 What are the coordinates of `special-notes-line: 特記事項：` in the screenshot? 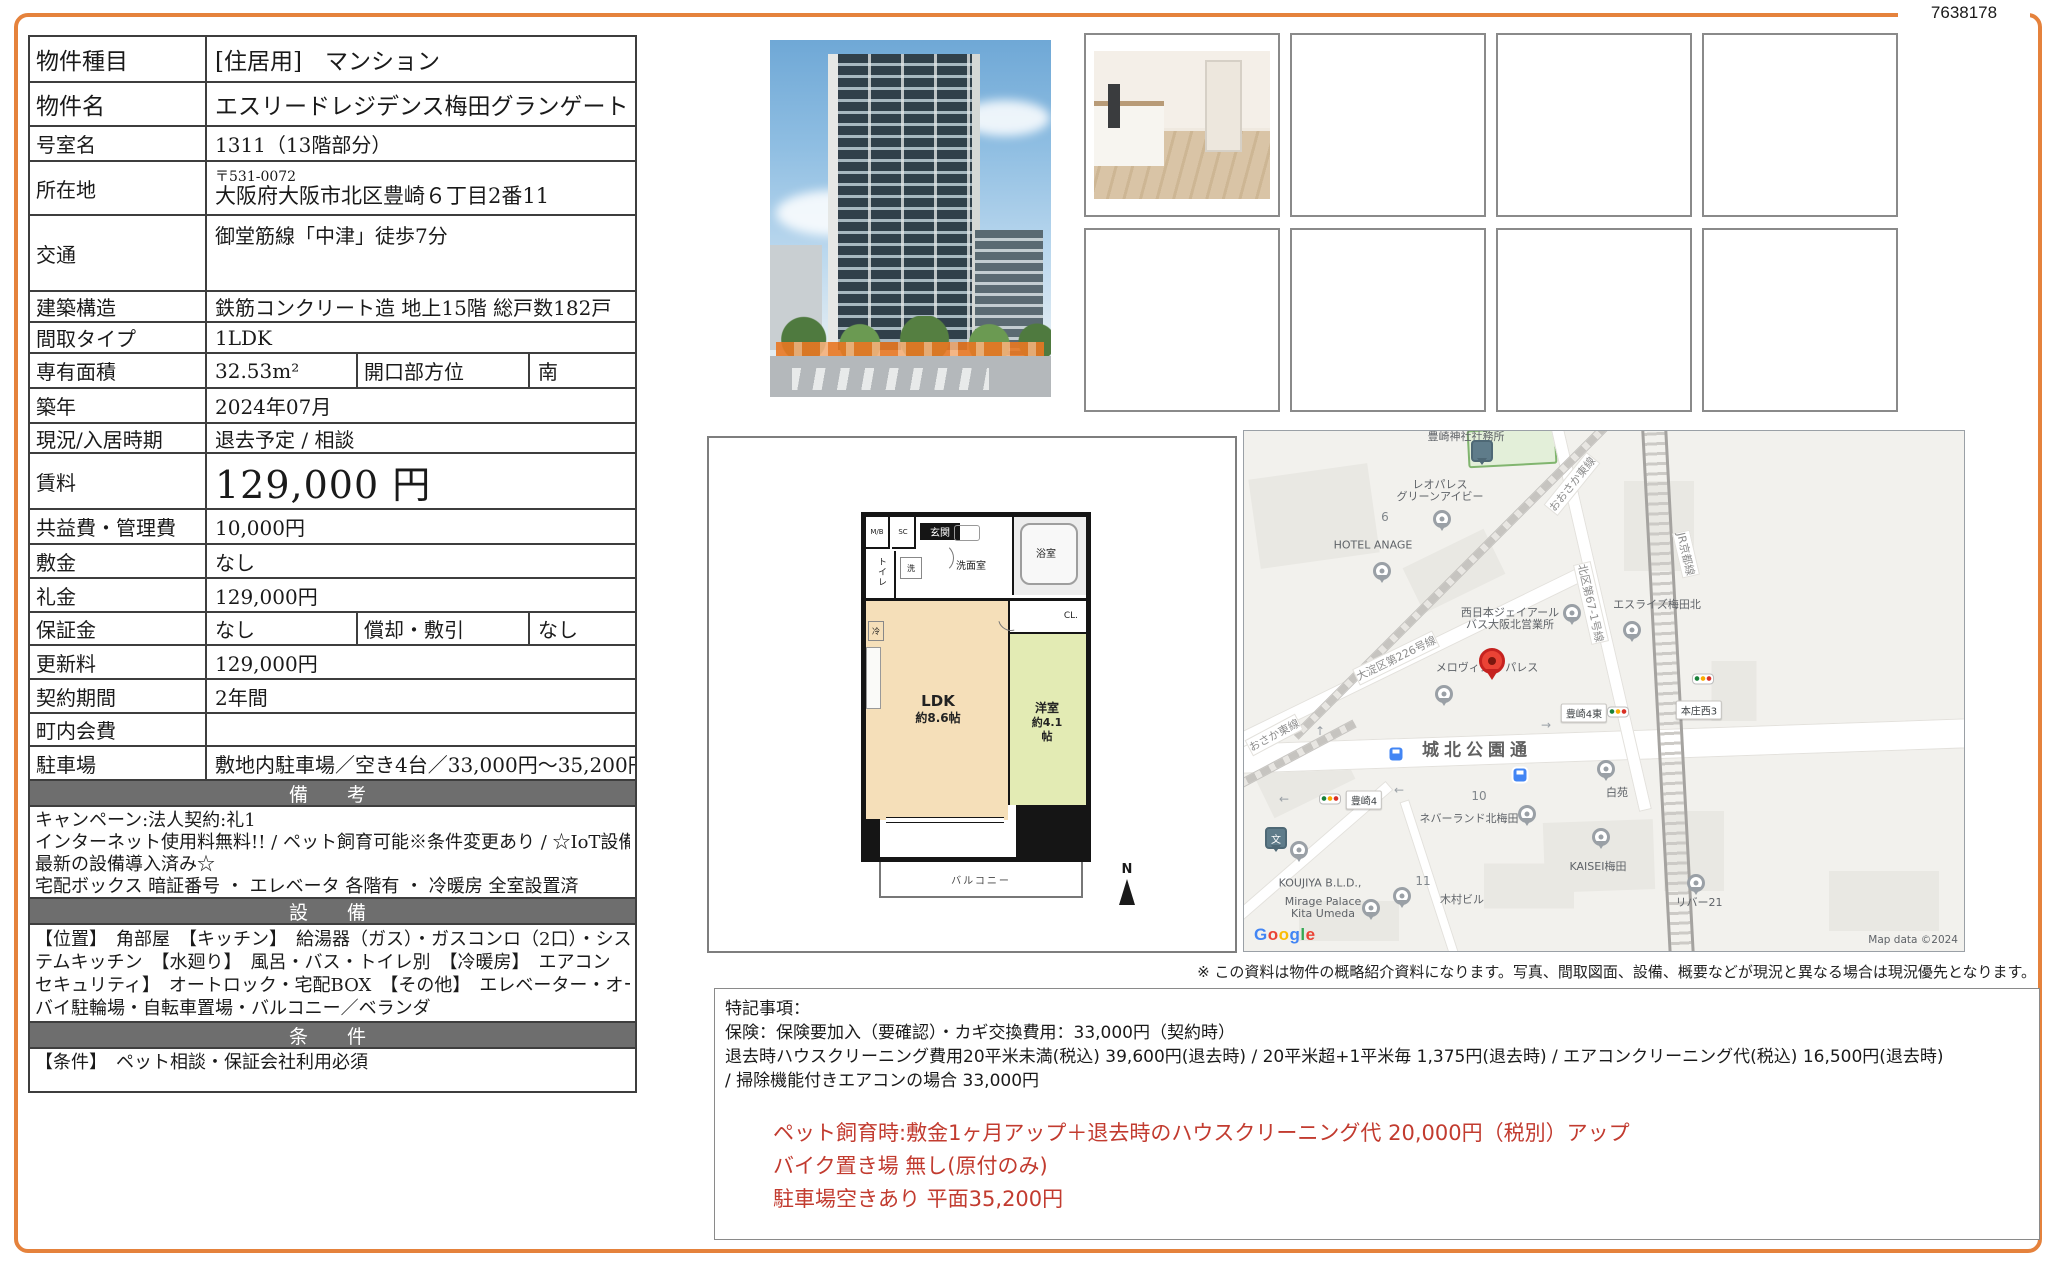 It's located at (767, 1009).